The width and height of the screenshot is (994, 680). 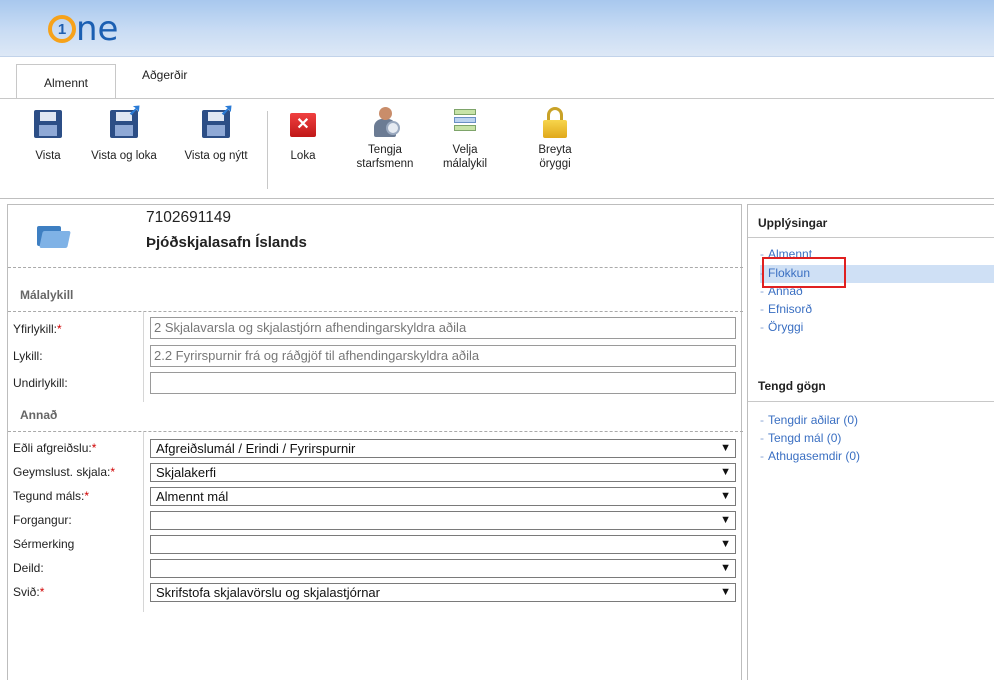 I want to click on ribbon-separator, so click(x=267, y=150).